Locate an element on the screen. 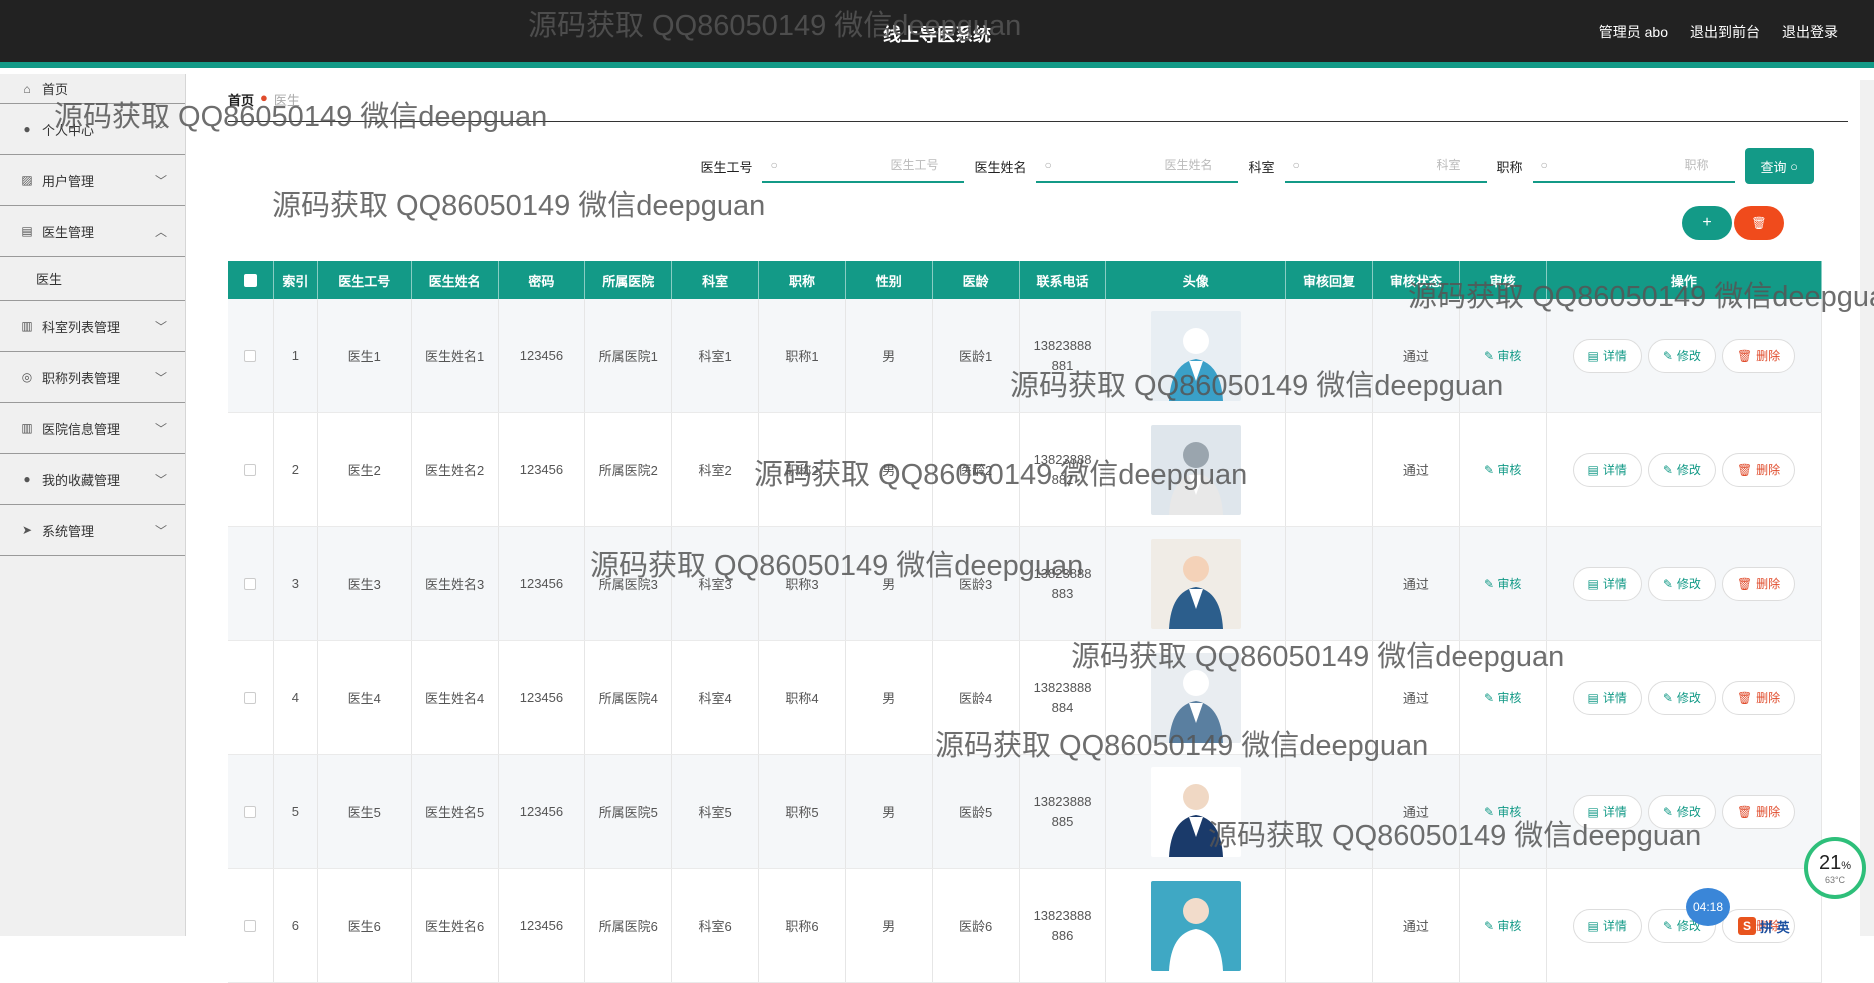 The image size is (1874, 983). department-input is located at coordinates (1385, 165).